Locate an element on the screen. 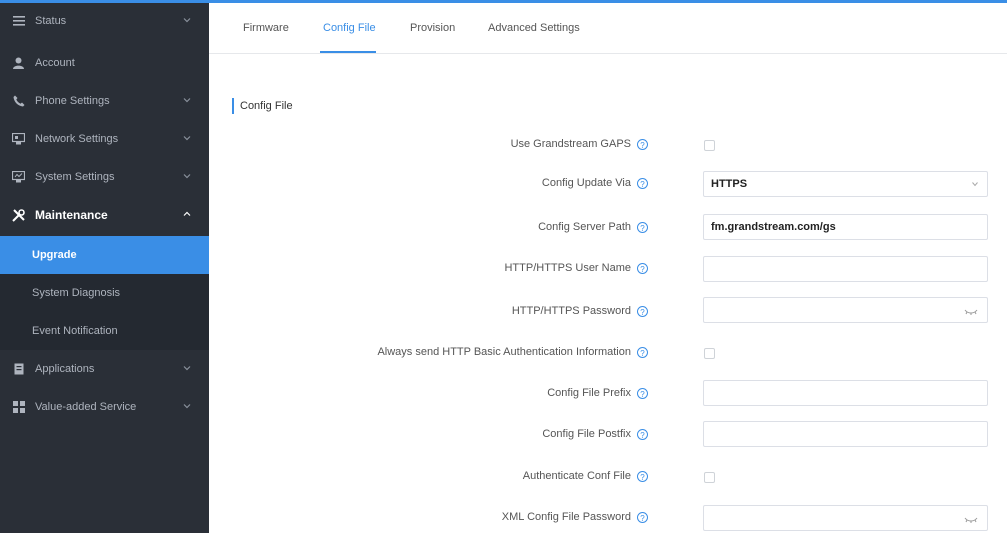  xml-password-label-text: XML Config File Password is located at coordinates (566, 517).